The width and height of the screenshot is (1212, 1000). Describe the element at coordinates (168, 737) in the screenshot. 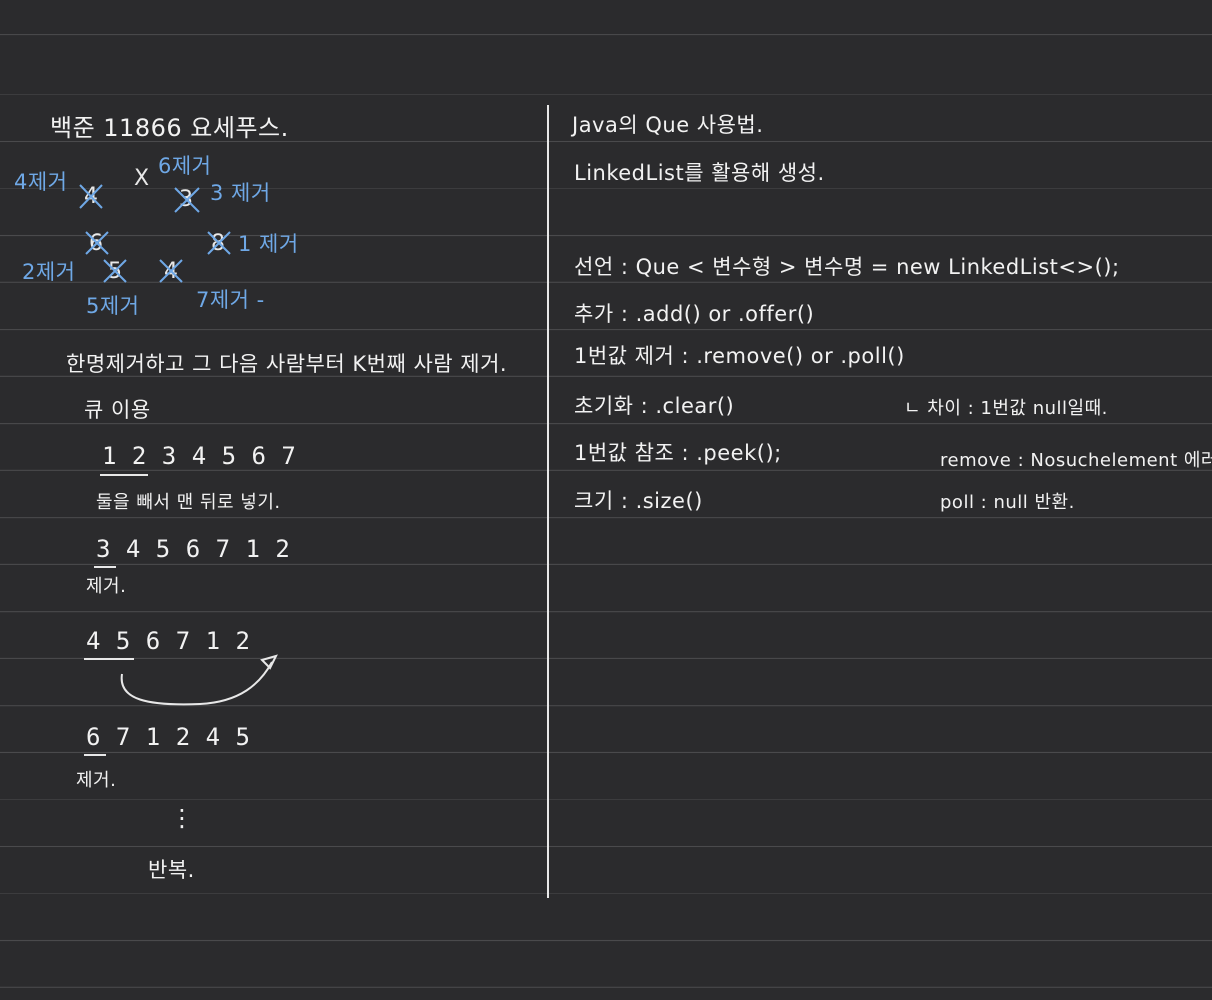

I see `sequence-after-move-2: 6 7 1 2 4 5` at that location.